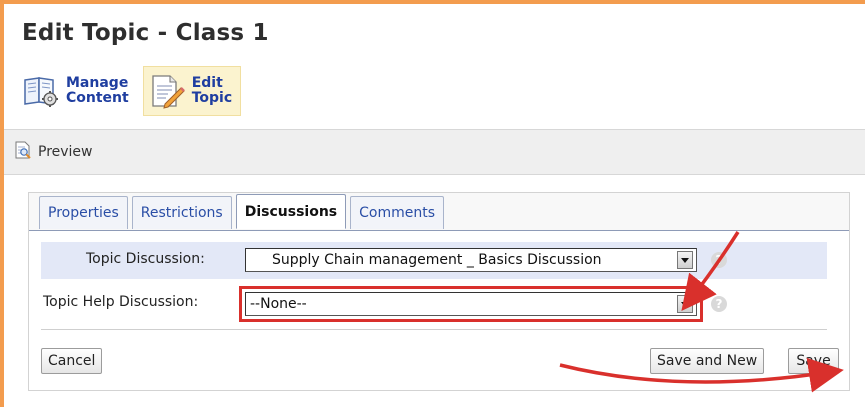 This screenshot has width=865, height=407. Describe the element at coordinates (434, 329) in the screenshot. I see `divider` at that location.